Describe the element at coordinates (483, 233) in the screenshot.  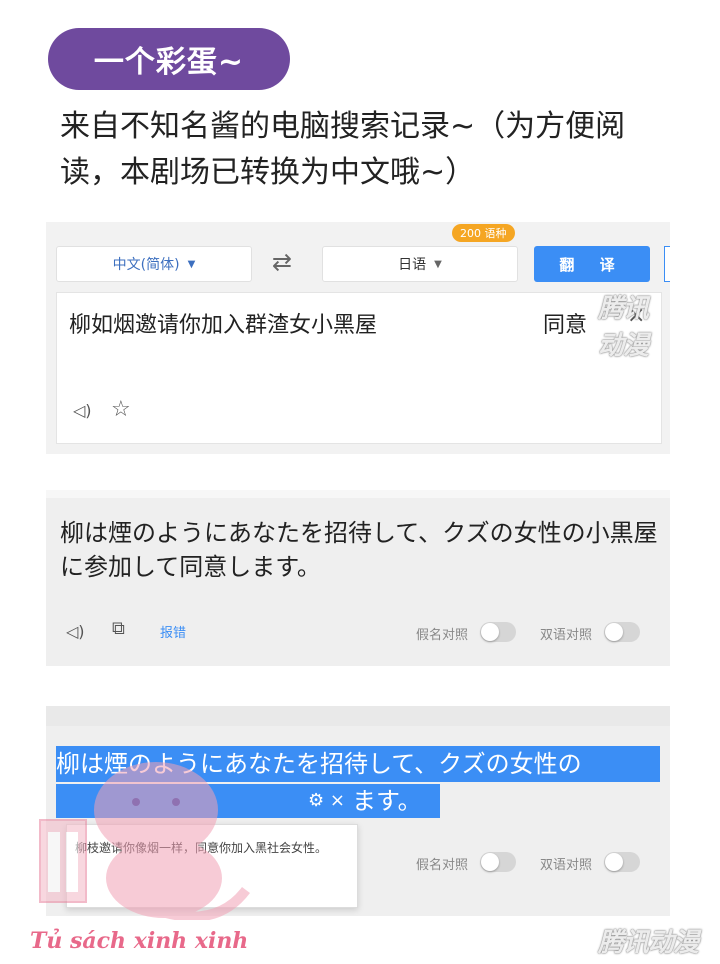
I see `language-count-badge: 200 语种` at that location.